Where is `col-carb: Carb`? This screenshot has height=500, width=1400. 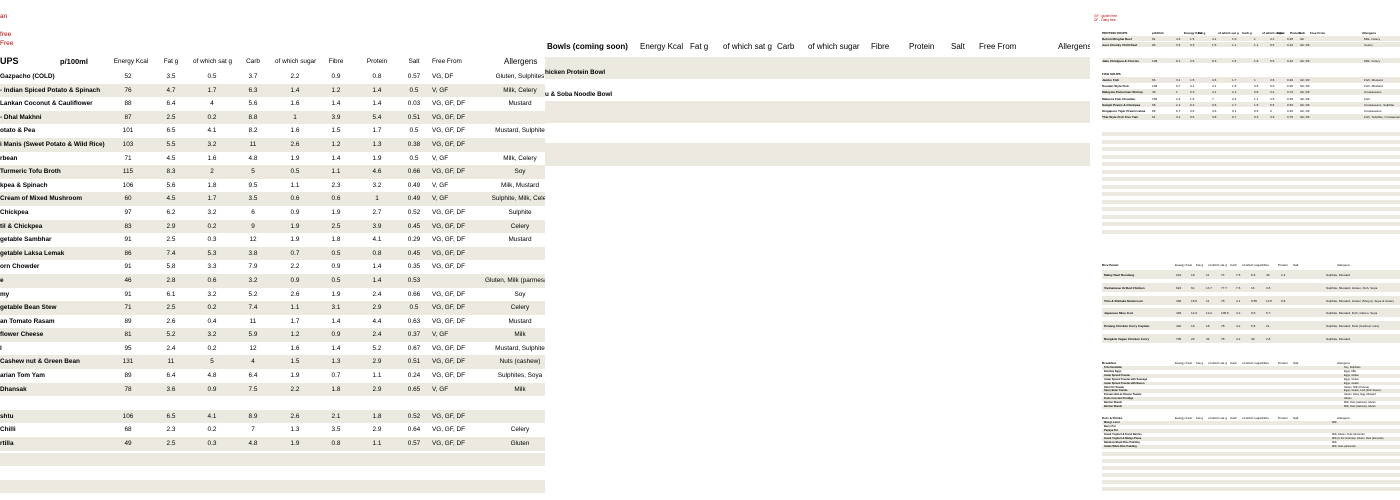 col-carb: Carb is located at coordinates (786, 46).